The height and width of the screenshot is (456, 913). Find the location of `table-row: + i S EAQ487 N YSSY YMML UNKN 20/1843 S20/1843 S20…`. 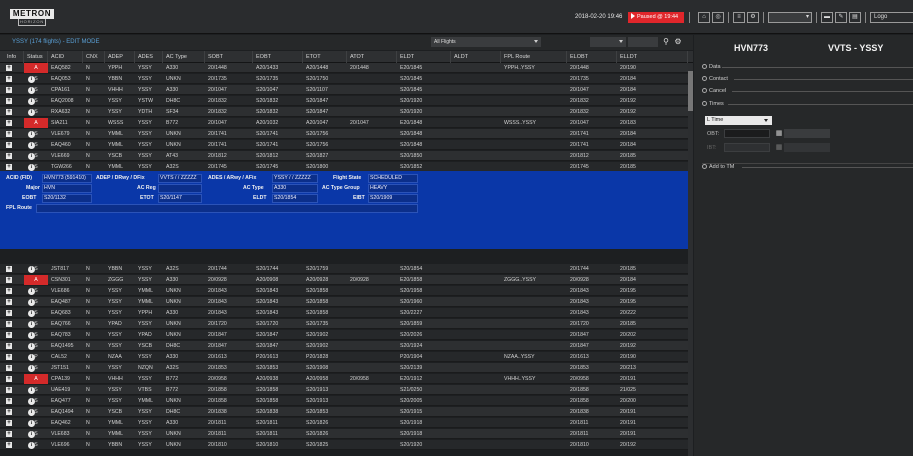

table-row: + i S EAQ487 N YSSY YMML UNKN 20/1843 S20/1843 S20… is located at coordinates (344, 302).